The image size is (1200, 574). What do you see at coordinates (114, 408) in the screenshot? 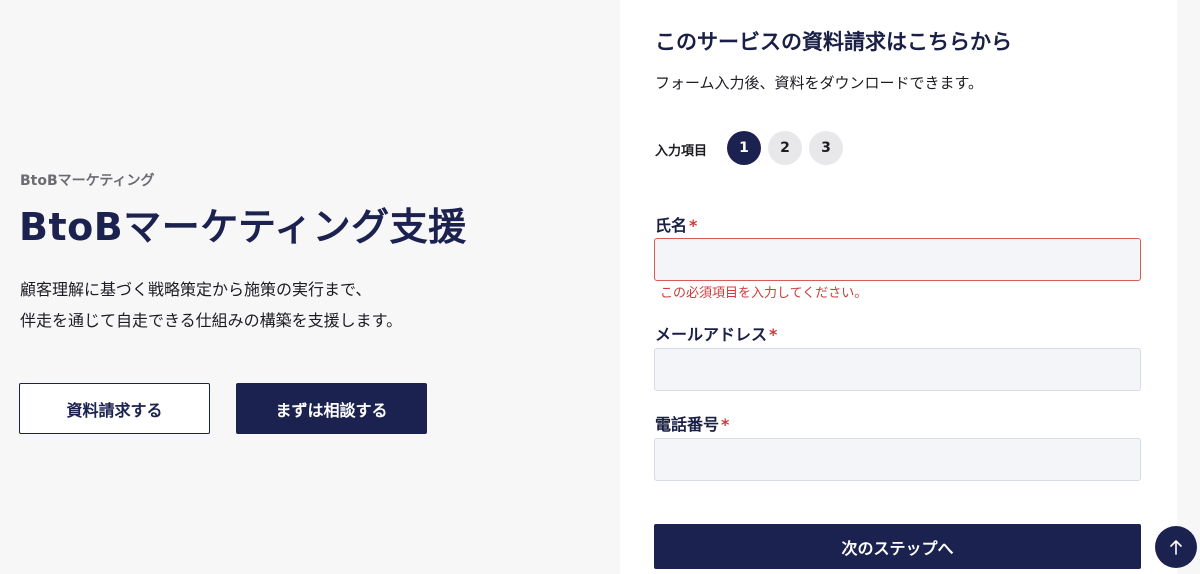
I see `request-docs-button: 資料請求する` at bounding box center [114, 408].